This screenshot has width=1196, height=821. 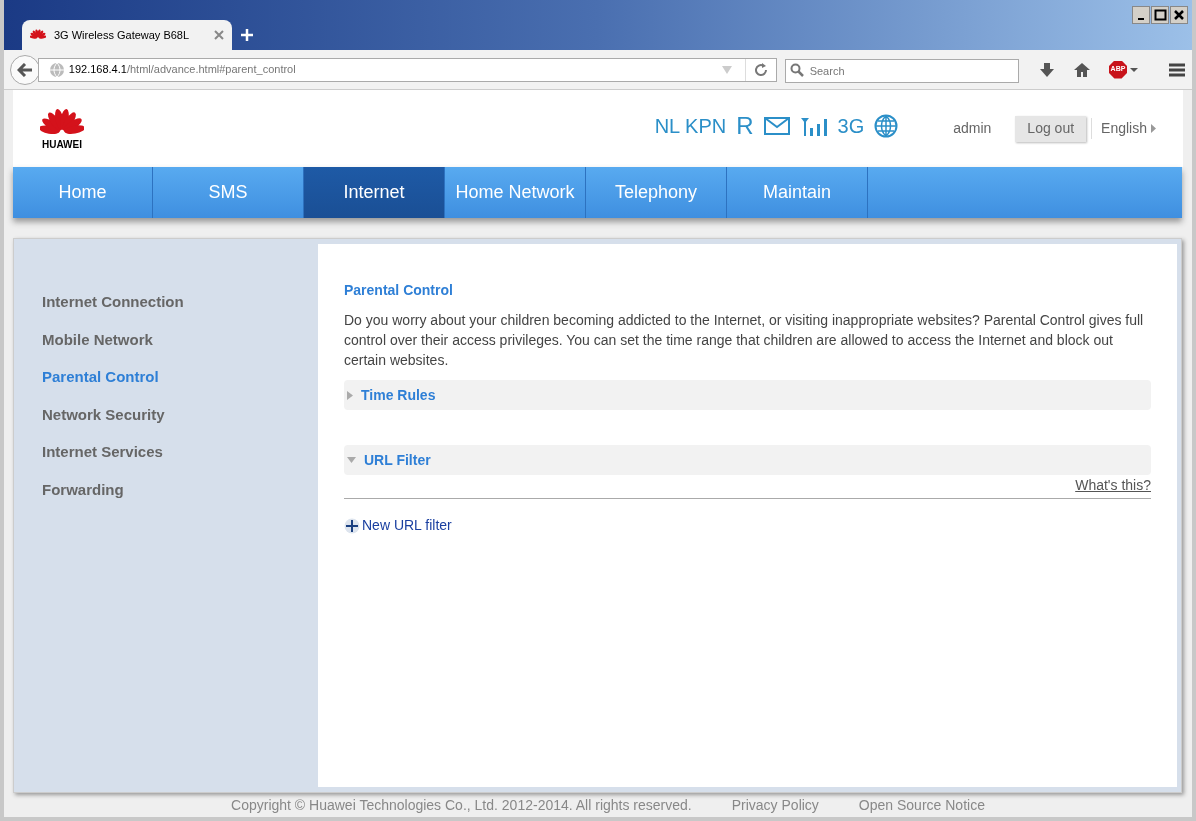 What do you see at coordinates (1051, 128) in the screenshot?
I see `logout-button: Log out` at bounding box center [1051, 128].